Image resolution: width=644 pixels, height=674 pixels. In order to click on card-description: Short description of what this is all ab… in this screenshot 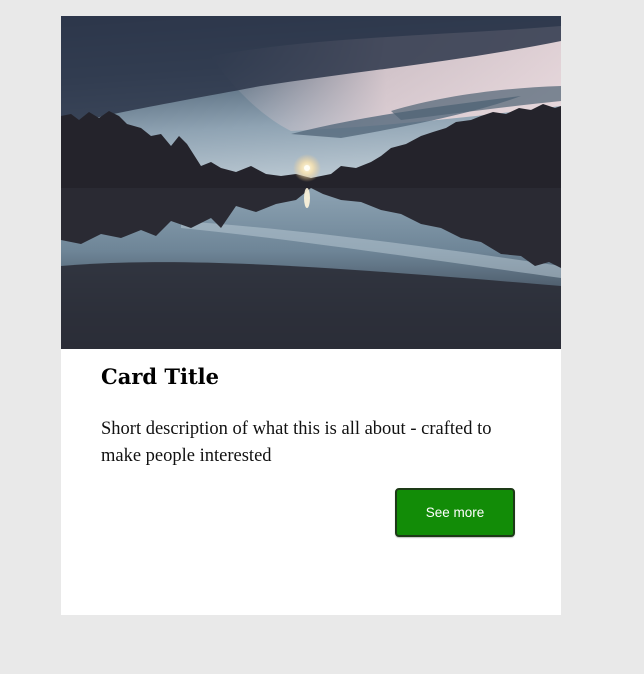, I will do `click(296, 442)`.